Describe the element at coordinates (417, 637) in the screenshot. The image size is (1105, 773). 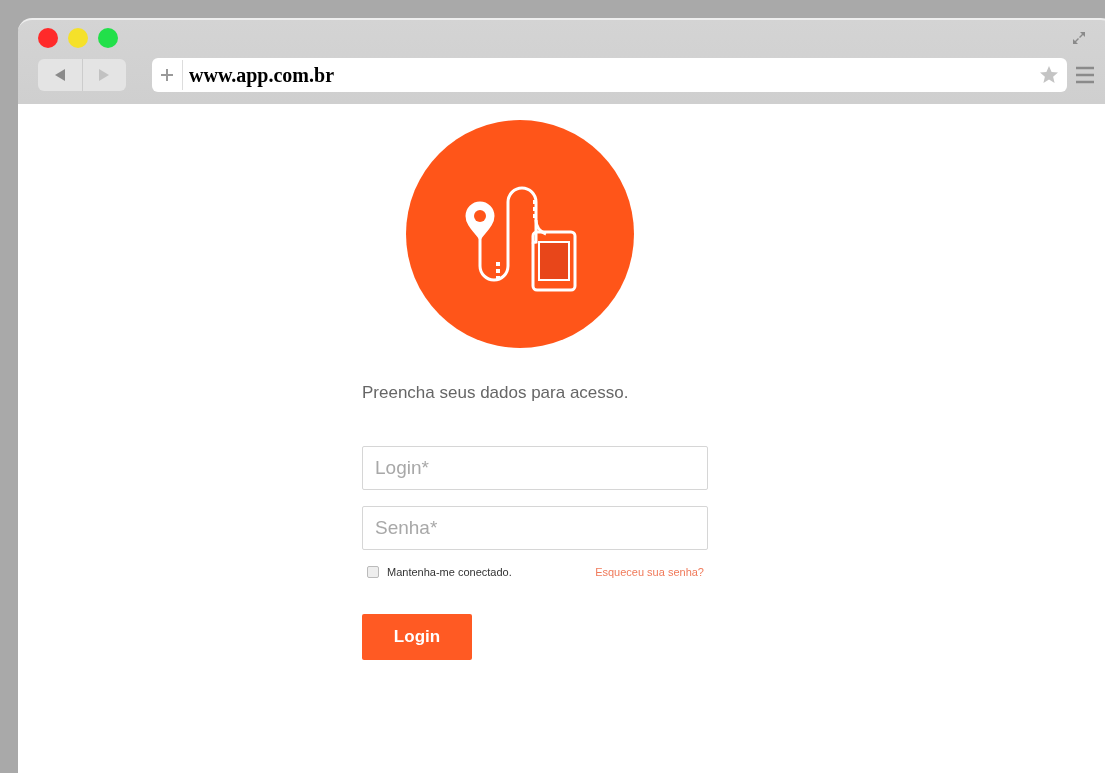
I see `login-button: Login` at that location.